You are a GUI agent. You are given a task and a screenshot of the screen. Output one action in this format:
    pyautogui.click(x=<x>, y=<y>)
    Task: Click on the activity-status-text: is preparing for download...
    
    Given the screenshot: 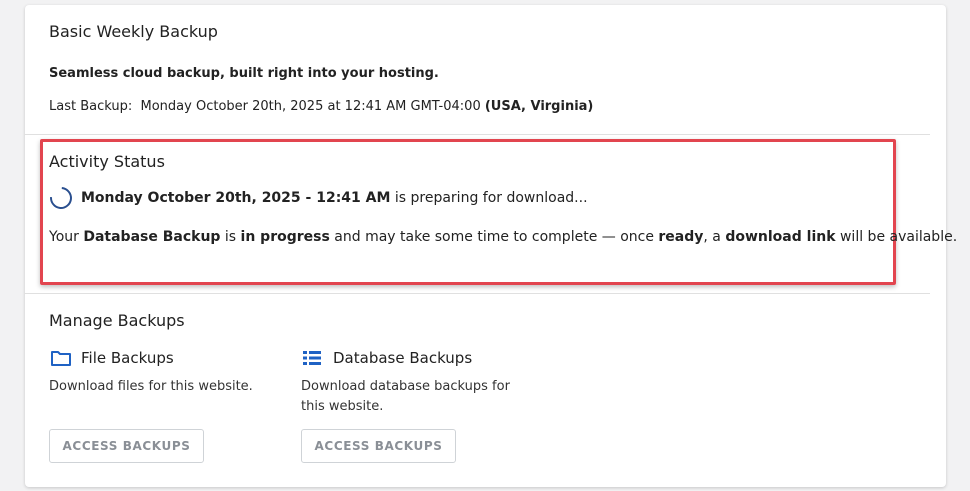 What is the action you would take?
    pyautogui.click(x=491, y=198)
    